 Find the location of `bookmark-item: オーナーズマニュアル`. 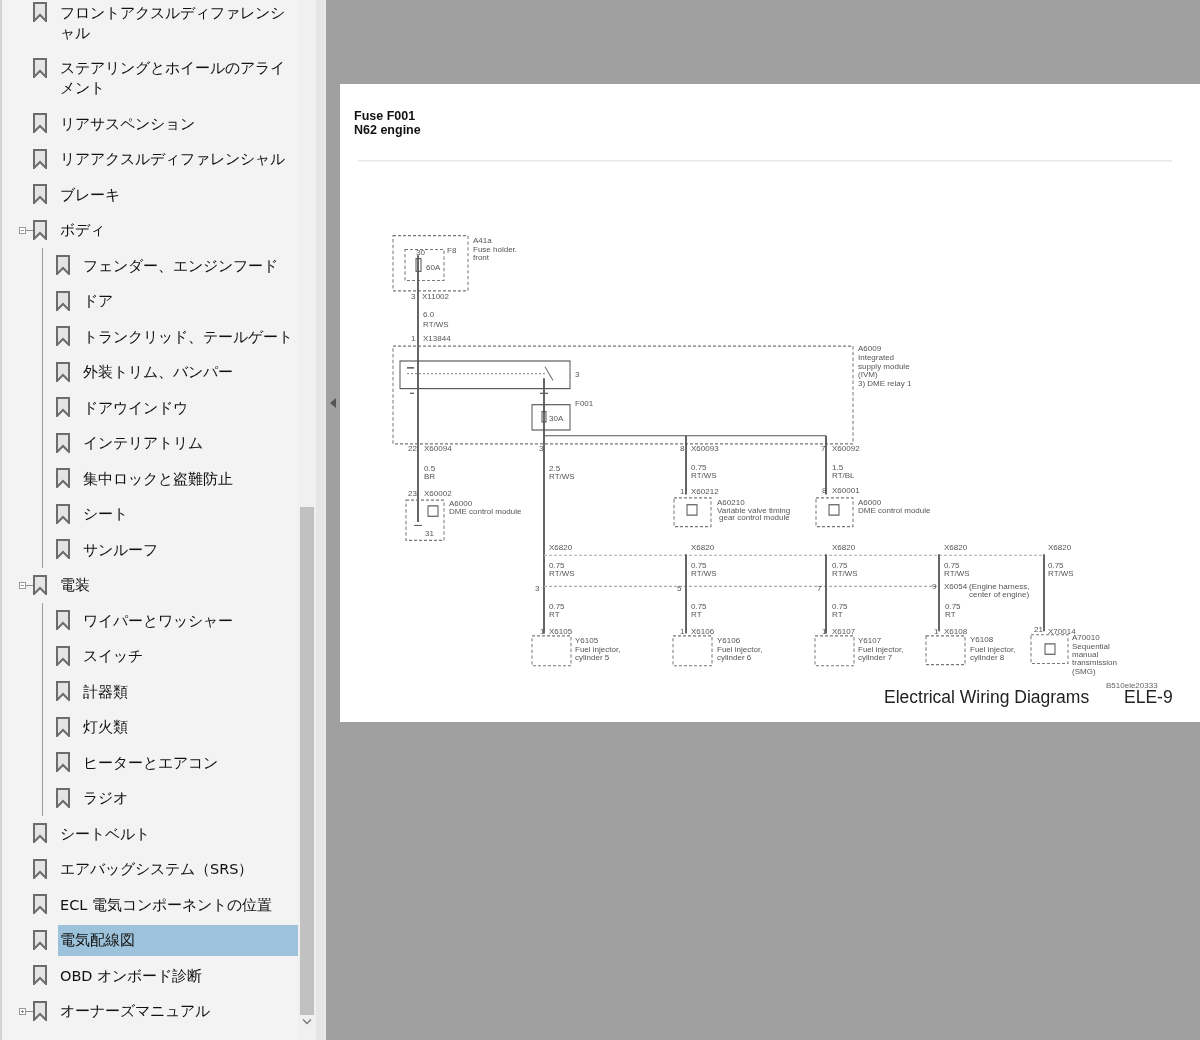

bookmark-item: オーナーズマニュアル is located at coordinates (178, 1011).